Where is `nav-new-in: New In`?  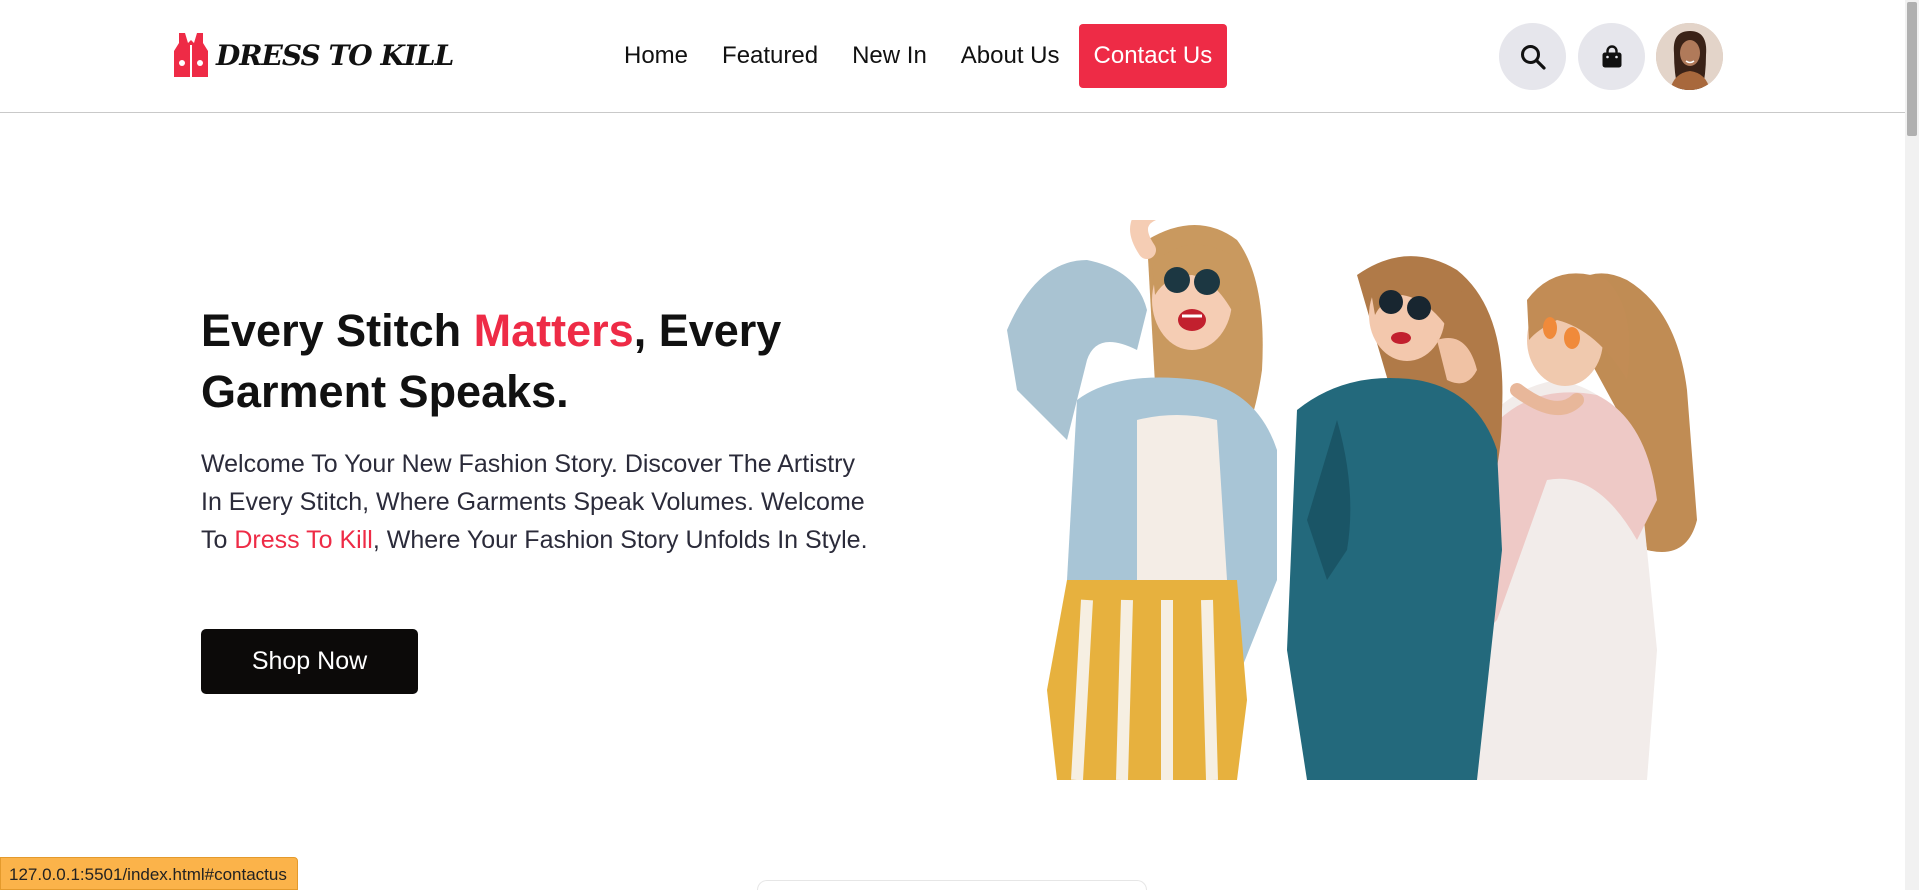 nav-new-in: New In is located at coordinates (889, 56).